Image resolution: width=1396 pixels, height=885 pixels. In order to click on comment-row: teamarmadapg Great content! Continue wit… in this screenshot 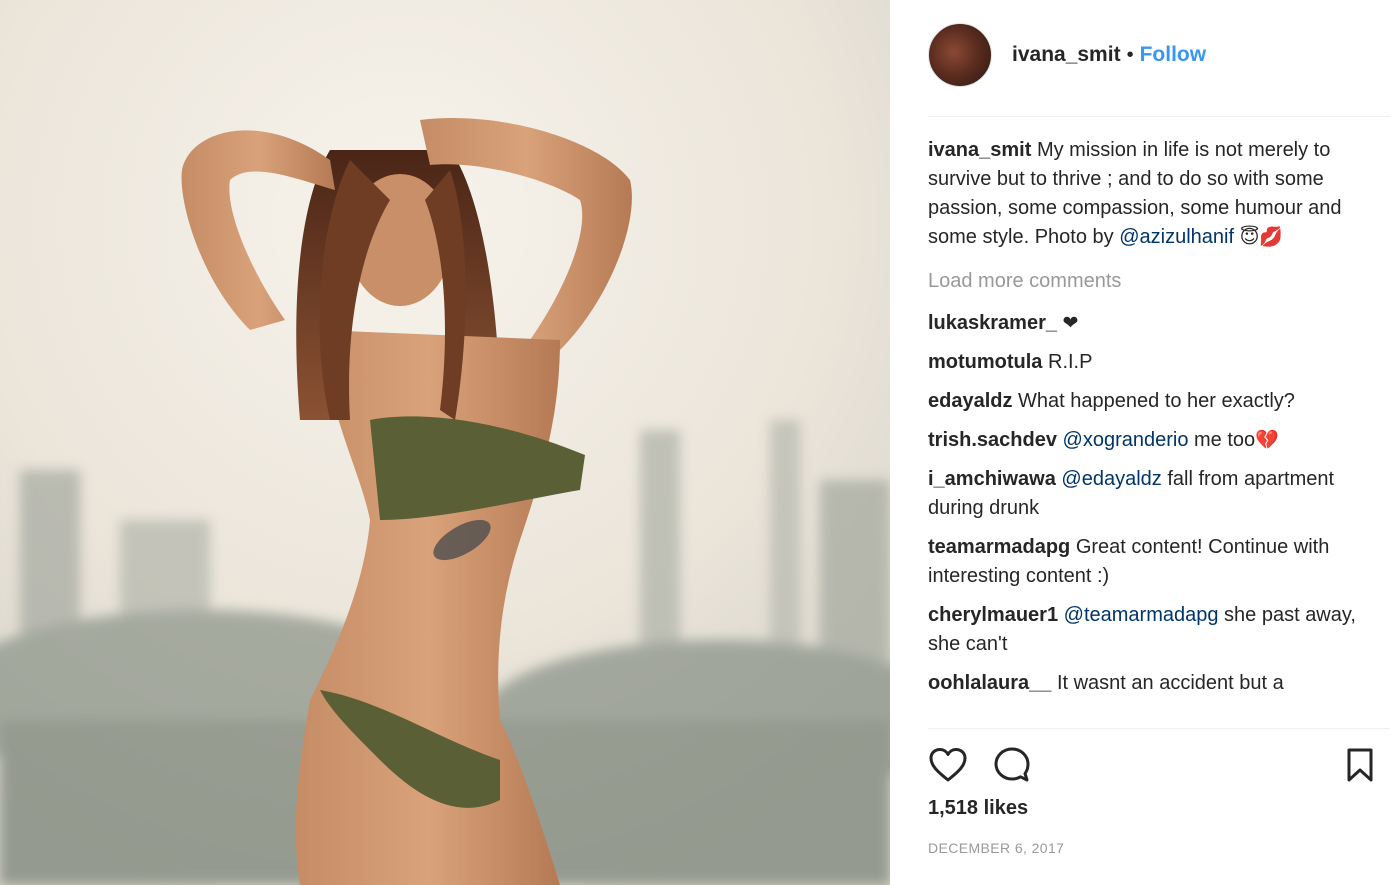, I will do `click(1143, 562)`.